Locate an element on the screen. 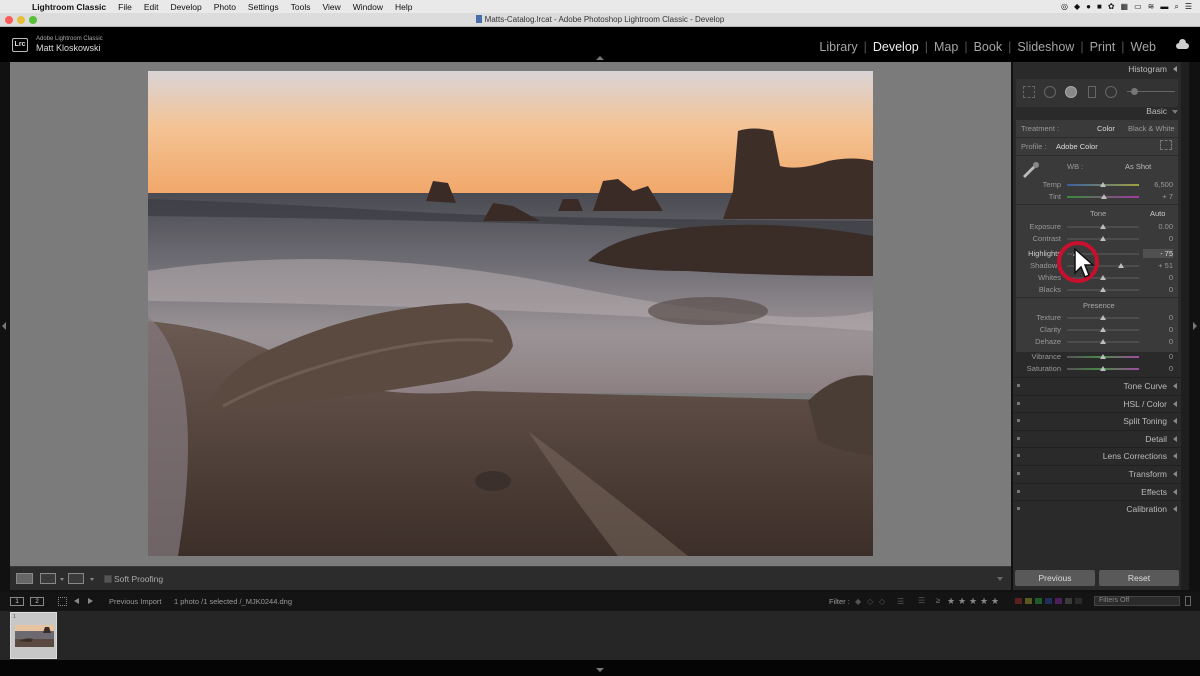 The height and width of the screenshot is (676, 1200). slider-value-shadows: + 51 is located at coordinates (1158, 265).